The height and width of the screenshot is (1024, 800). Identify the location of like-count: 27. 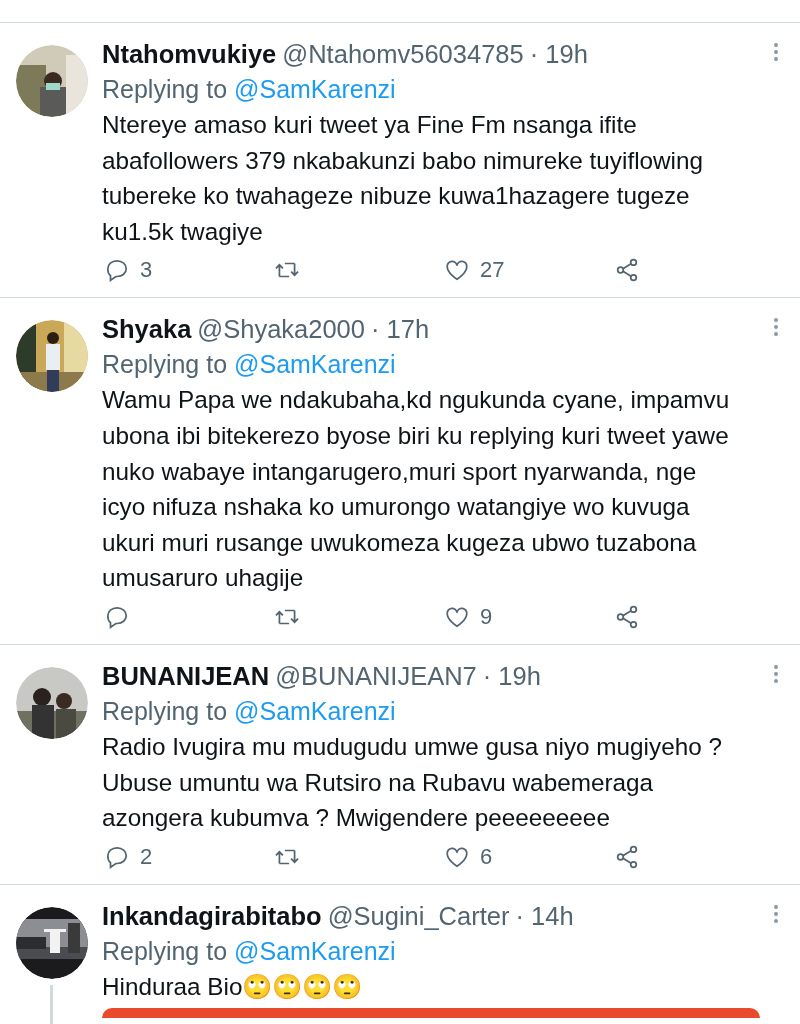
(492, 270).